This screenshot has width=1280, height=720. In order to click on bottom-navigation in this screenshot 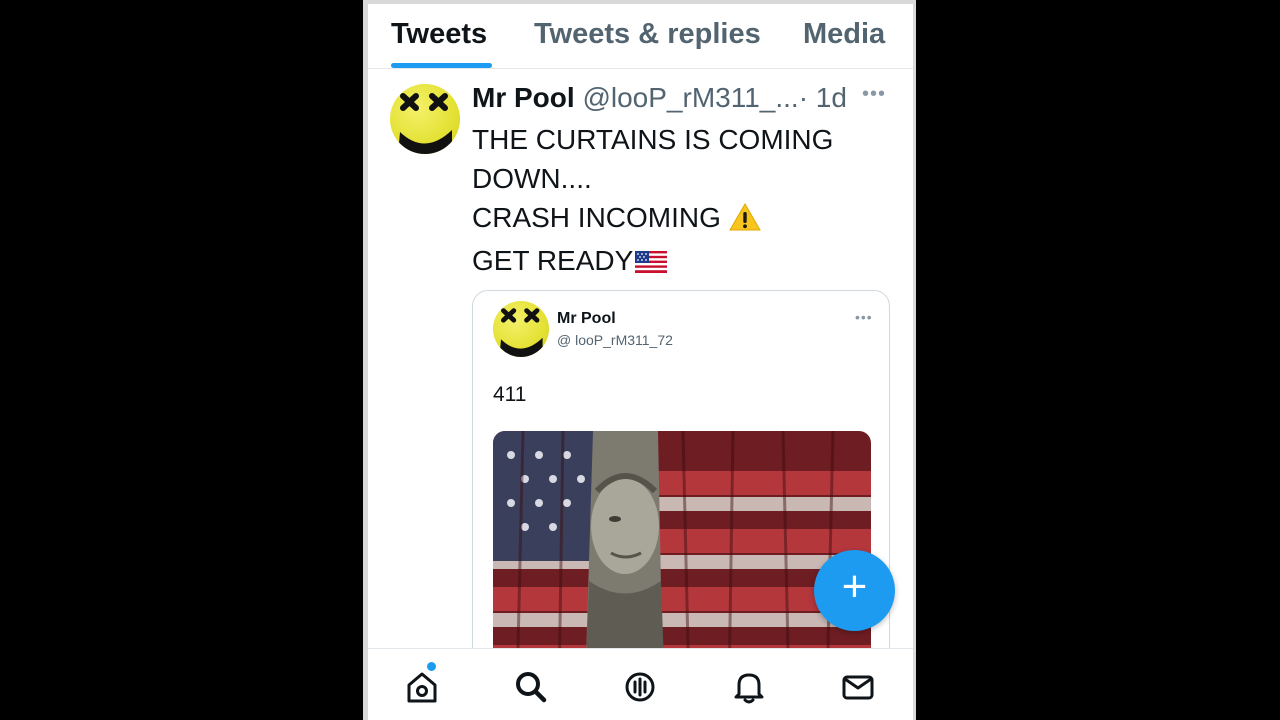, I will do `click(640, 684)`.